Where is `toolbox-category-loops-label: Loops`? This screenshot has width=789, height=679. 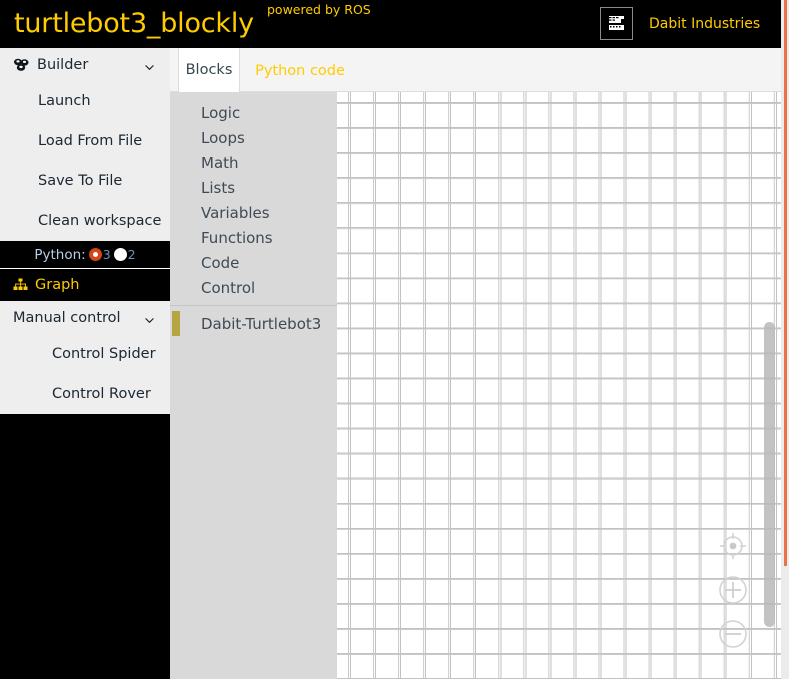 toolbox-category-loops-label: Loops is located at coordinates (223, 137).